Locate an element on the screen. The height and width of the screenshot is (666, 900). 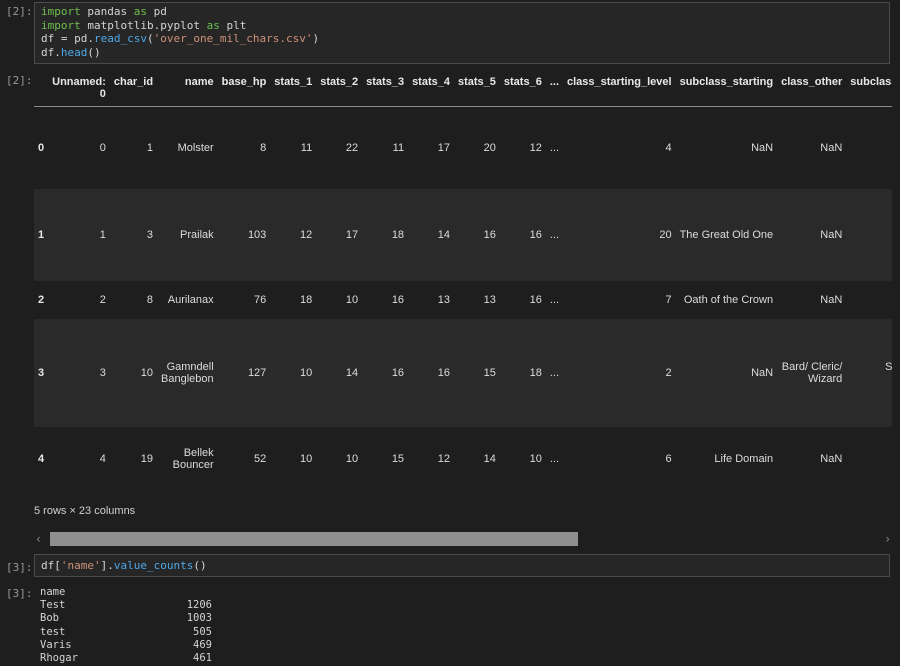
code-cell-input: df['name'].value_counts() is located at coordinates (462, 565).